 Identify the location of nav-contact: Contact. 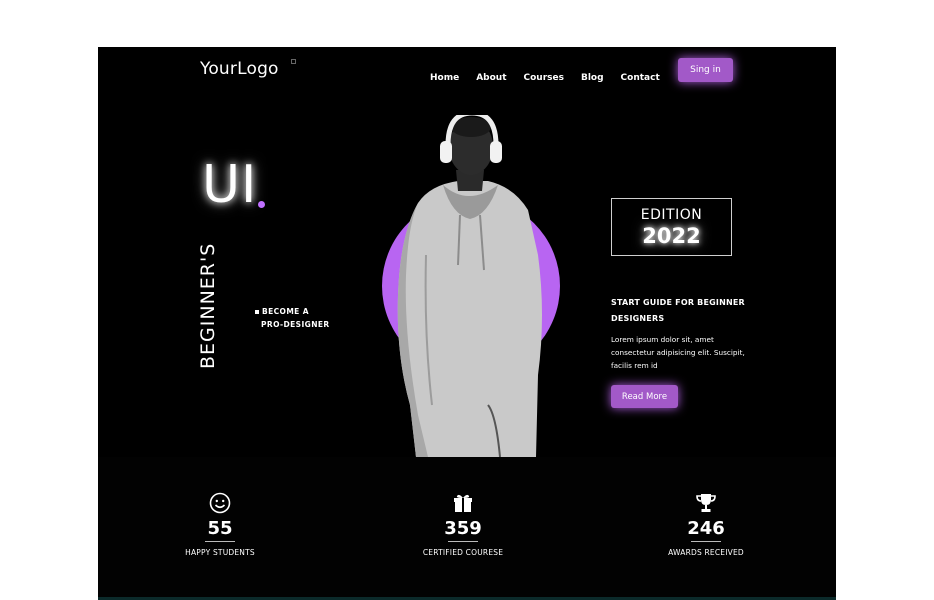
(640, 78).